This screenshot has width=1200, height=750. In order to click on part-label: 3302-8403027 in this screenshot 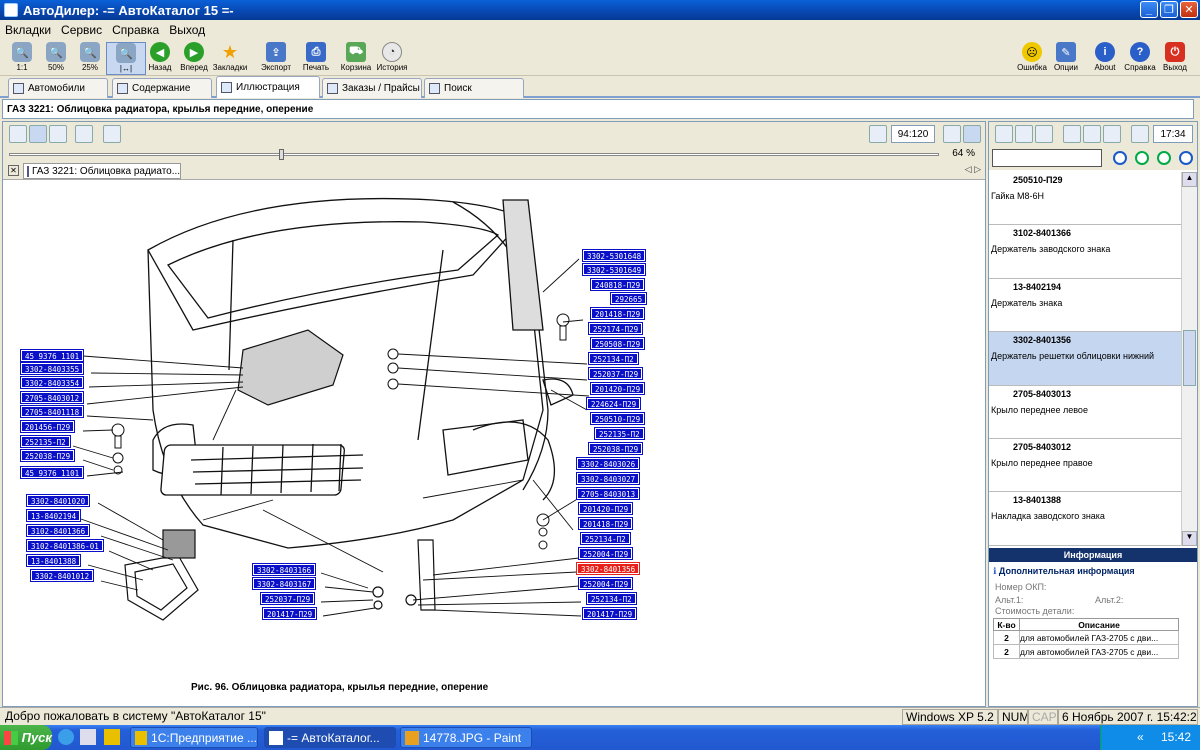, I will do `click(608, 478)`.